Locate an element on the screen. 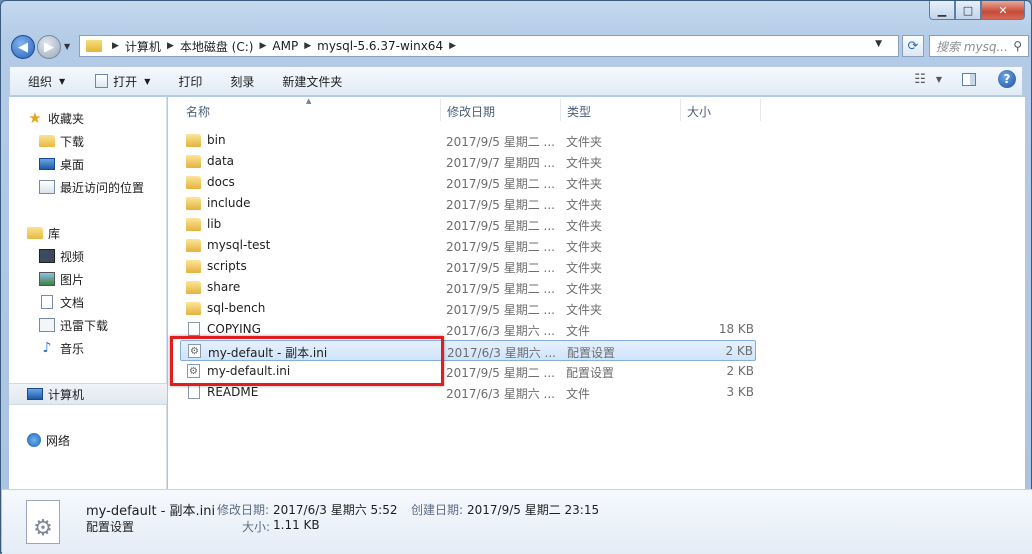 The height and width of the screenshot is (554, 1032). column-header-size: 大小 is located at coordinates (699, 111).